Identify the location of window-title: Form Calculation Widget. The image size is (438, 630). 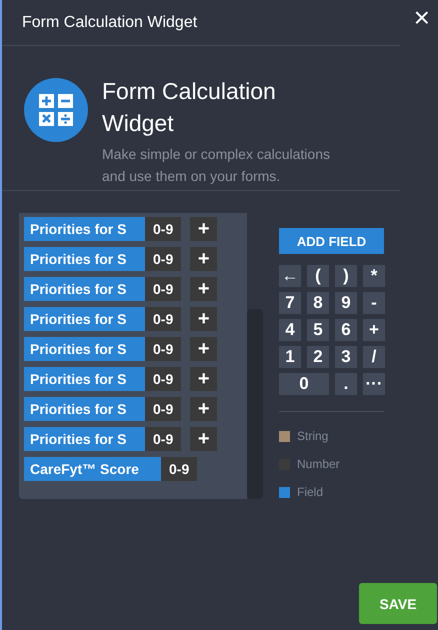
(110, 23).